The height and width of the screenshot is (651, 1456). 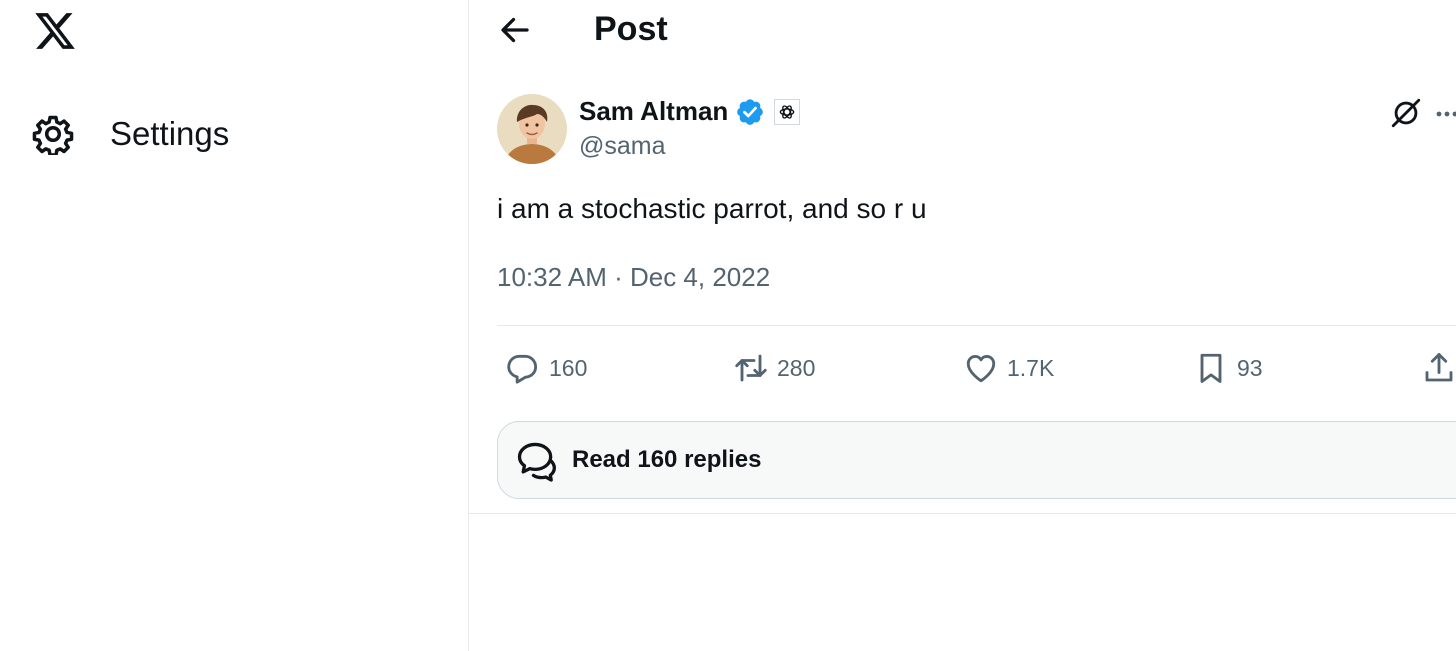 What do you see at coordinates (1228, 368) in the screenshot?
I see `bookmark-button: 93` at bounding box center [1228, 368].